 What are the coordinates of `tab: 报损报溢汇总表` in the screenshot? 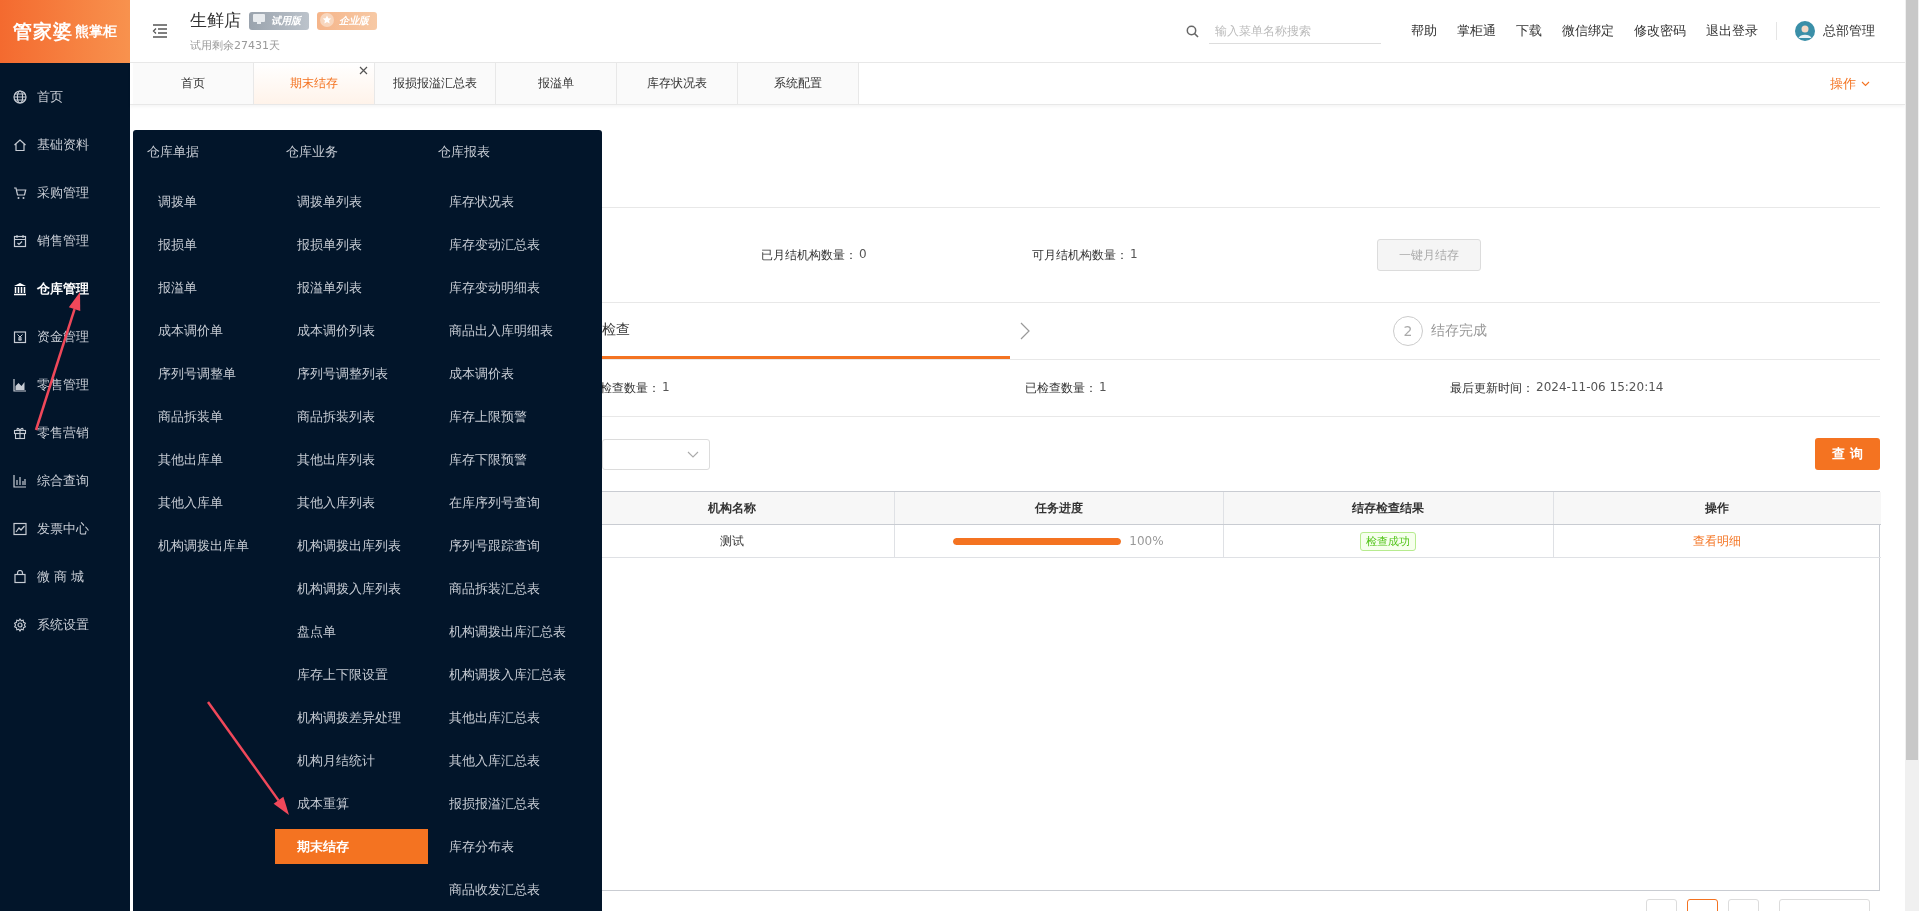 It's located at (435, 83).